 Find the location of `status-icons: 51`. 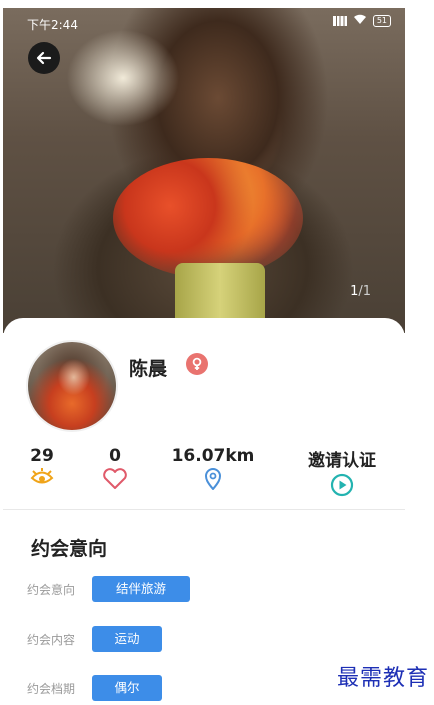

status-icons: 51 is located at coordinates (361, 21).